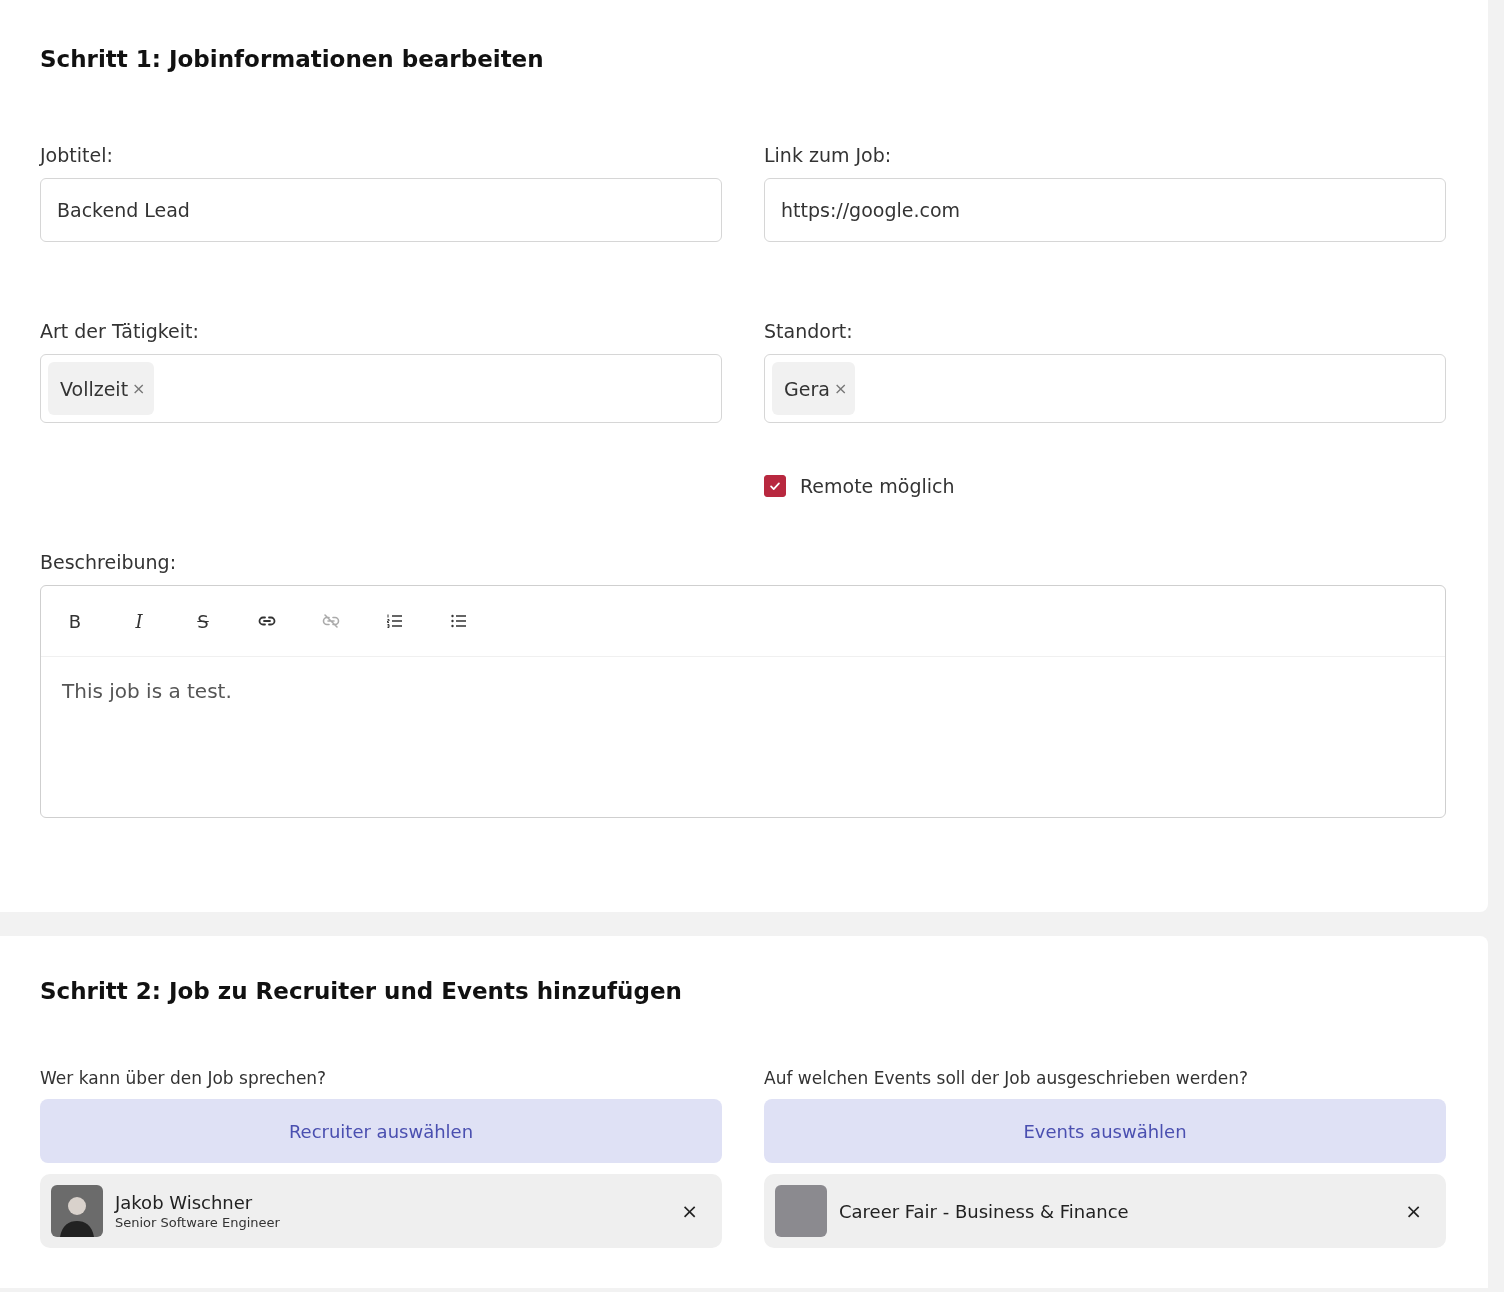 The image size is (1504, 1292). Describe the element at coordinates (1105, 210) in the screenshot. I see `input-field: https://google.com` at that location.